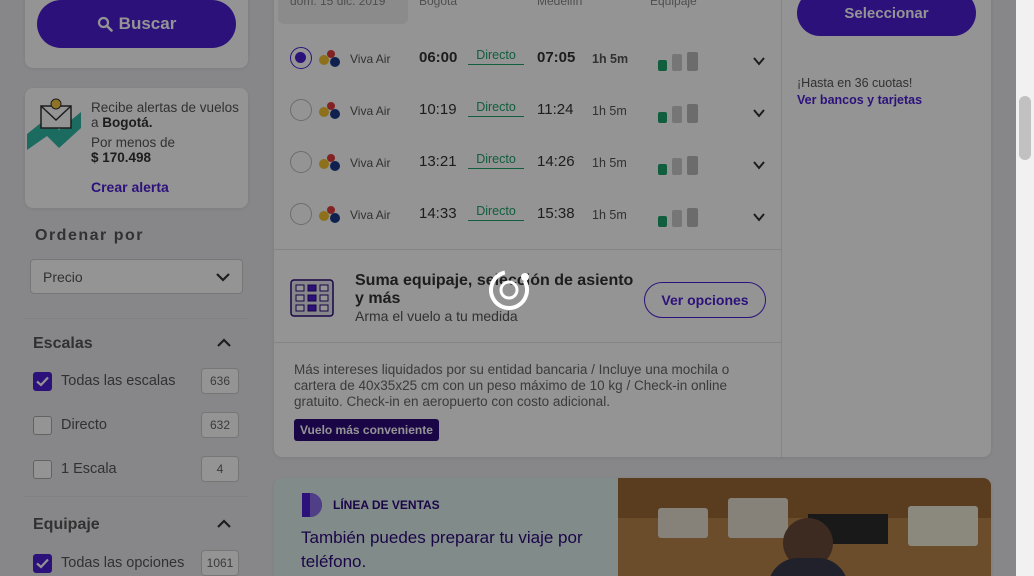 The image size is (1034, 576). I want to click on scrollbar-thumb, so click(1025, 128).